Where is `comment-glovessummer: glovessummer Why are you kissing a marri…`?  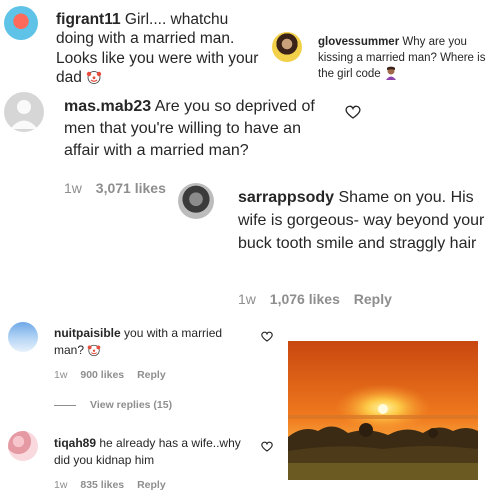 comment-glovessummer: glovessummer Why are you kissing a marri… is located at coordinates (408, 58).